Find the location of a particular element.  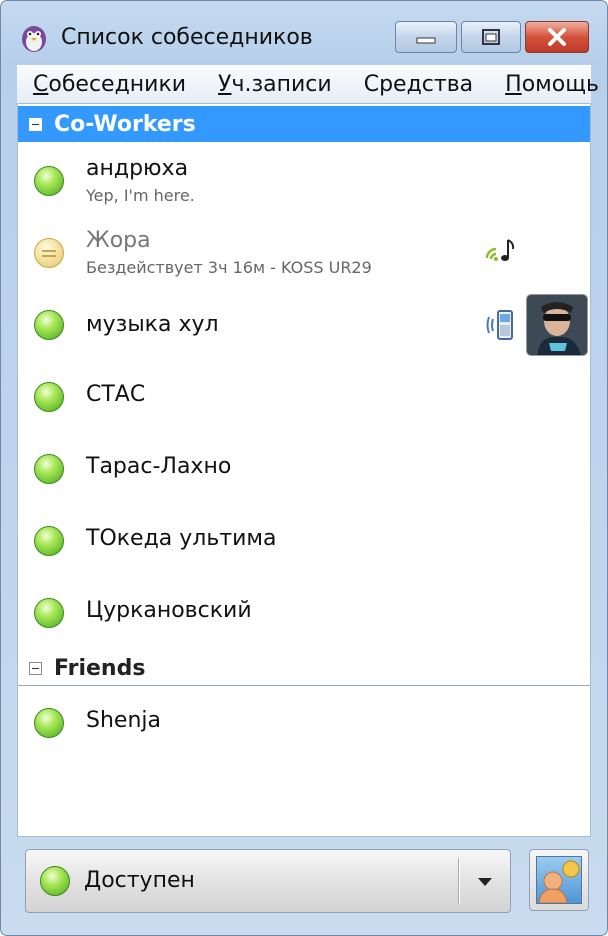

contact-name: музыка хул is located at coordinates (152, 324).